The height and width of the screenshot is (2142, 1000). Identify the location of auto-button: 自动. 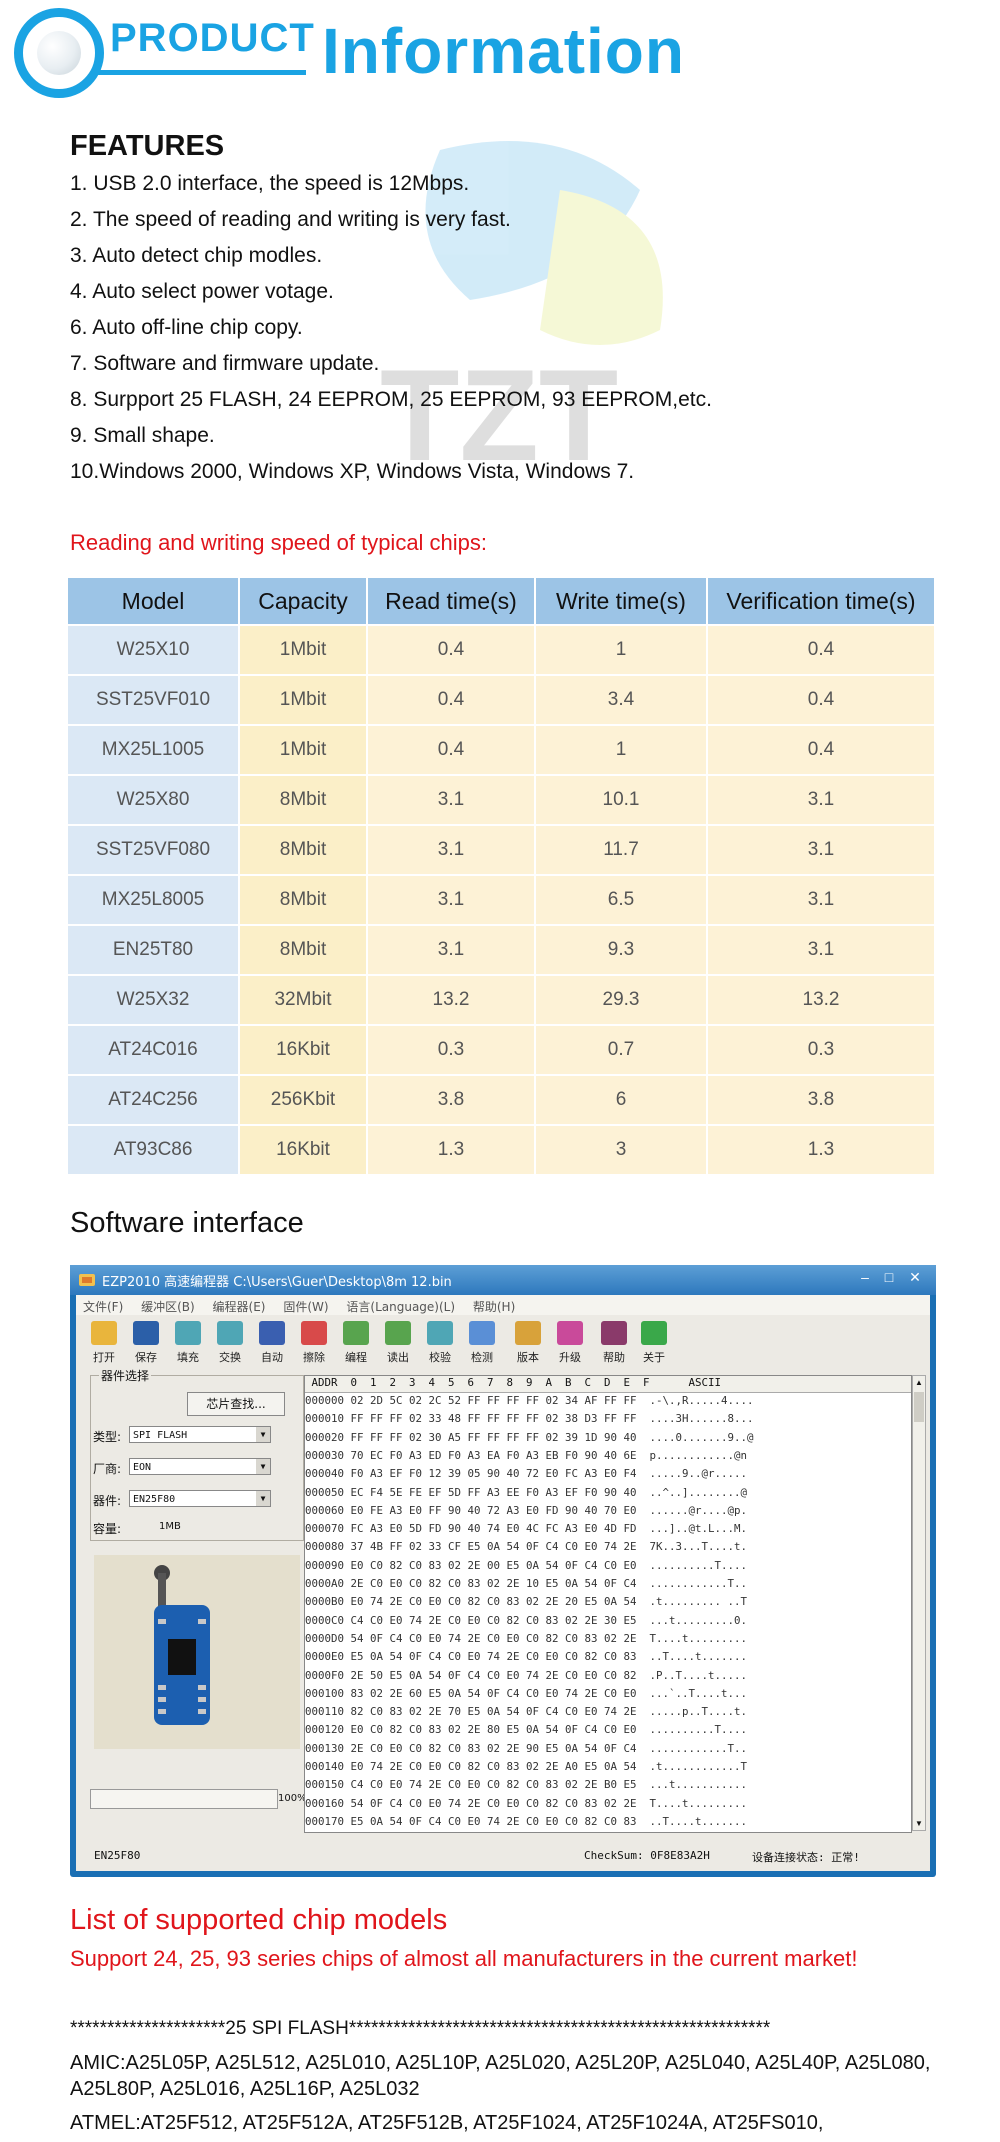
(272, 1342).